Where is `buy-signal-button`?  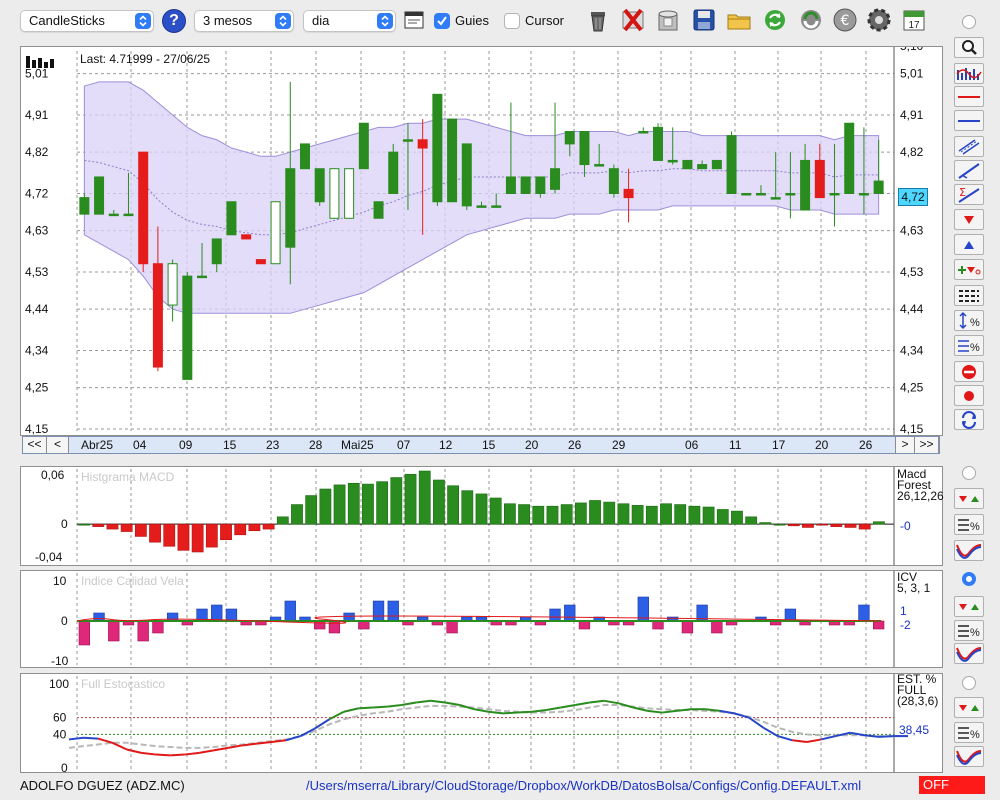
buy-signal-button is located at coordinates (969, 244).